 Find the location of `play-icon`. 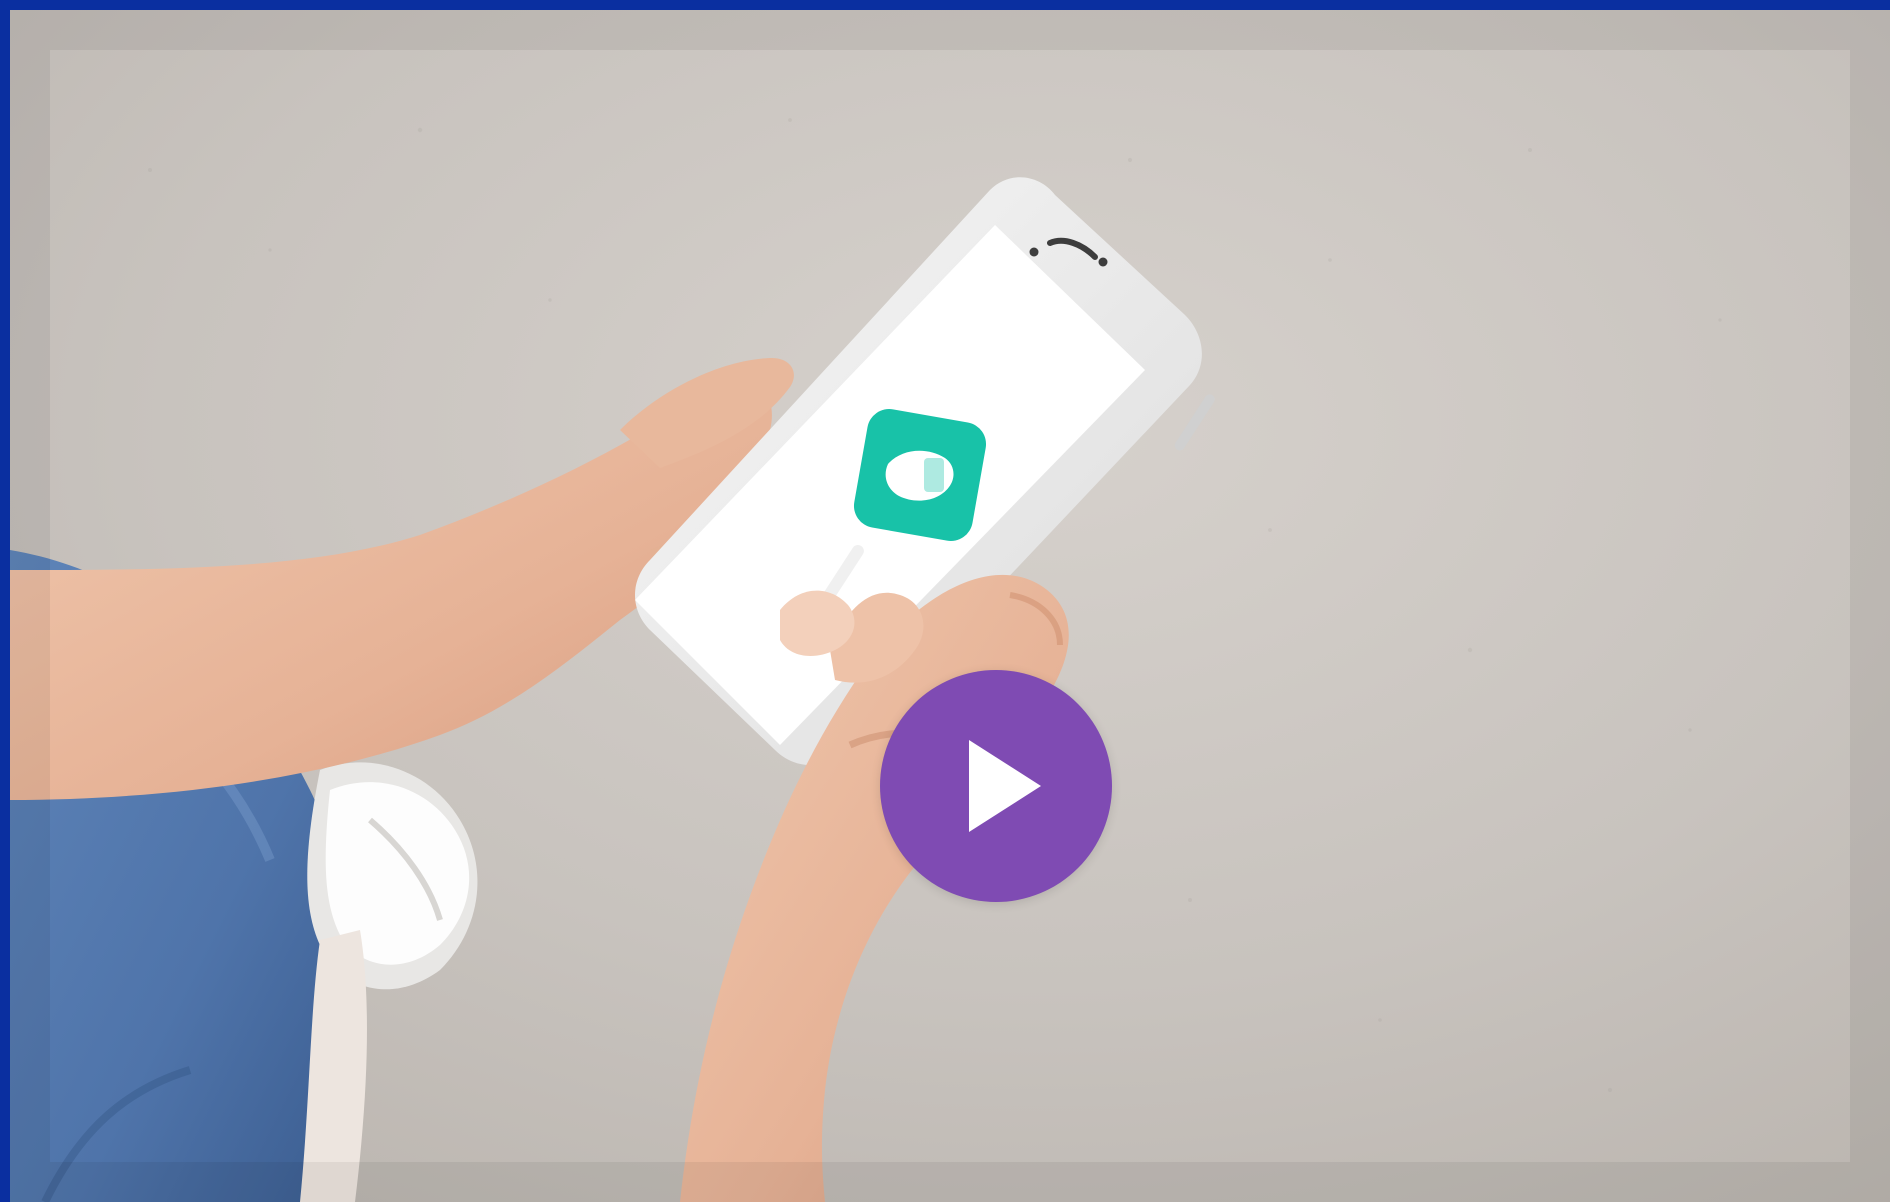

play-icon is located at coordinates (1005, 786).